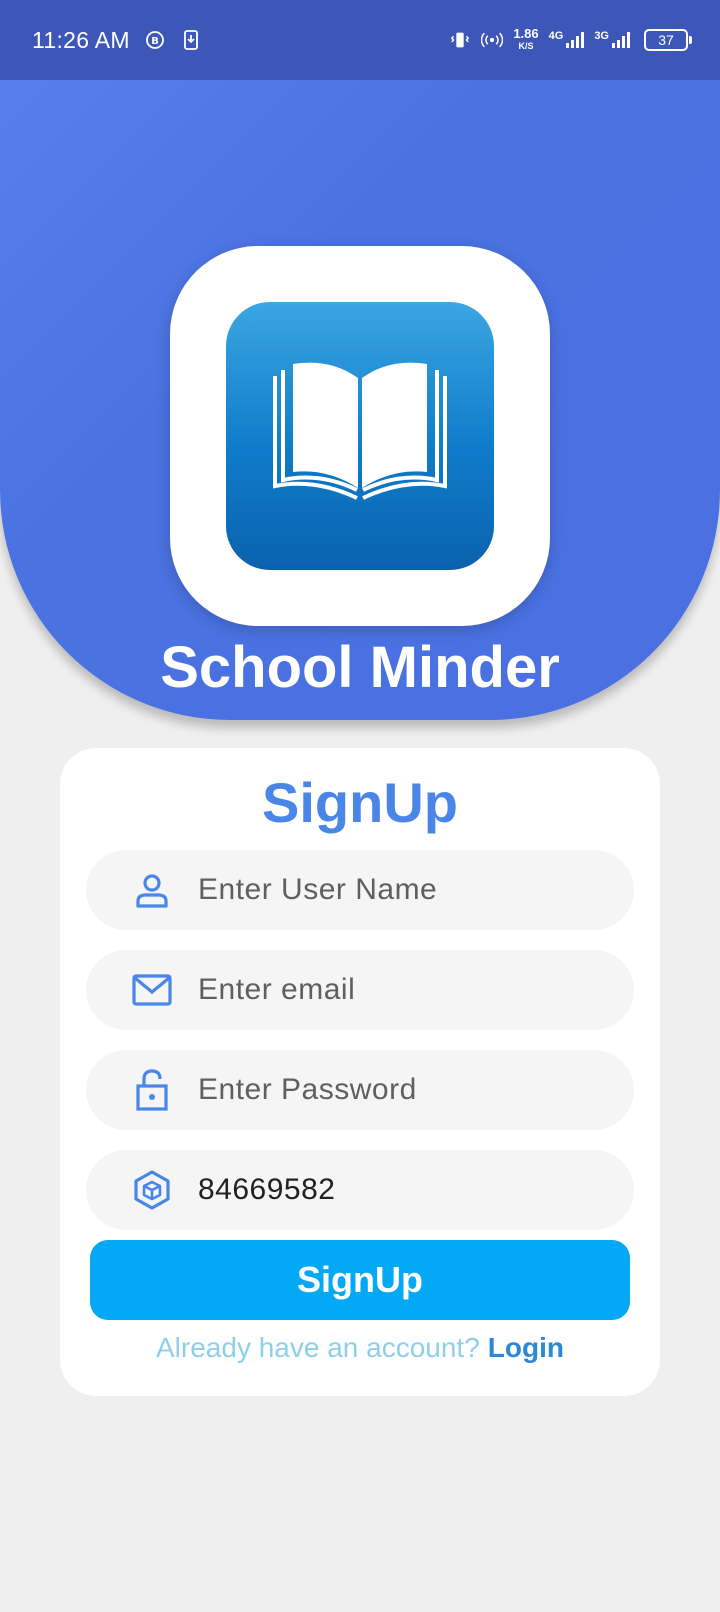 The height and width of the screenshot is (1612, 720). What do you see at coordinates (398, 890) in the screenshot?
I see `username-input` at bounding box center [398, 890].